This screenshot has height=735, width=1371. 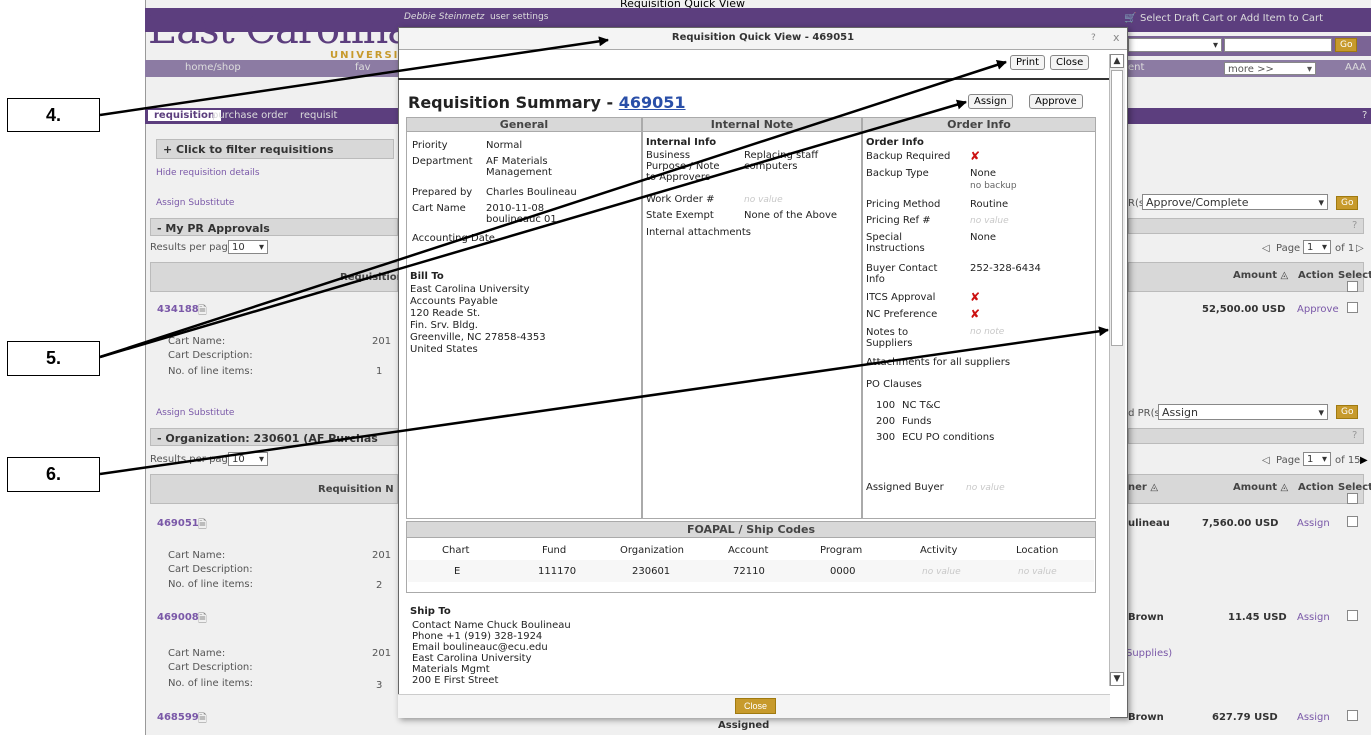 I want to click on page-of-label: of 1, so click(x=1345, y=248).